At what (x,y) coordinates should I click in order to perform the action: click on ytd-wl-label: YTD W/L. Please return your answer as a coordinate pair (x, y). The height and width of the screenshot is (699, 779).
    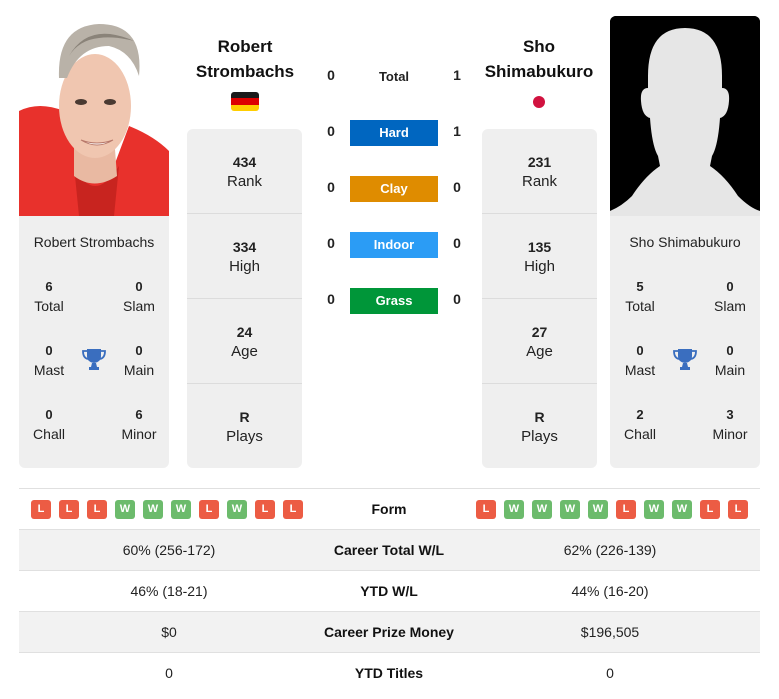
    Looking at the image, I should click on (389, 591).